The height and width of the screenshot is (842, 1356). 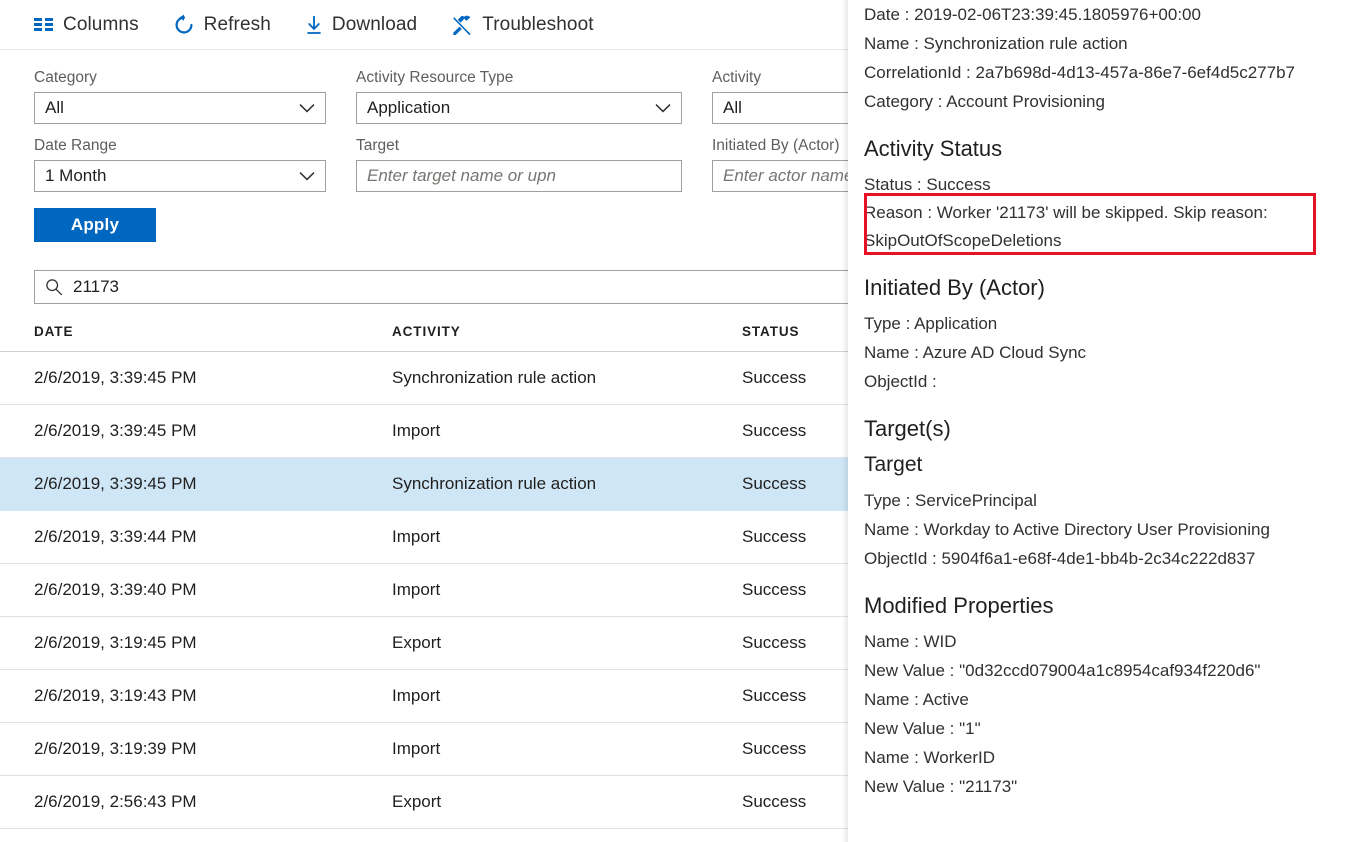 What do you see at coordinates (907, 428) in the screenshot?
I see `targets-heading: Target(s)` at bounding box center [907, 428].